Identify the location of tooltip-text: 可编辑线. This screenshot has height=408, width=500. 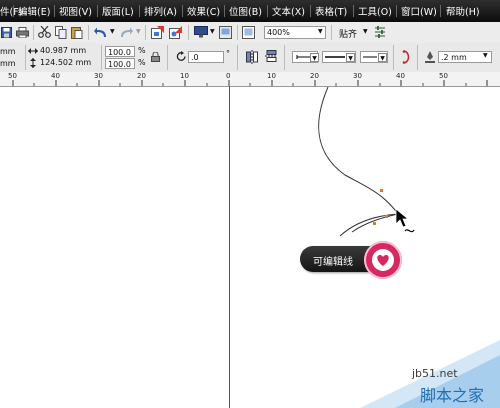
(333, 262).